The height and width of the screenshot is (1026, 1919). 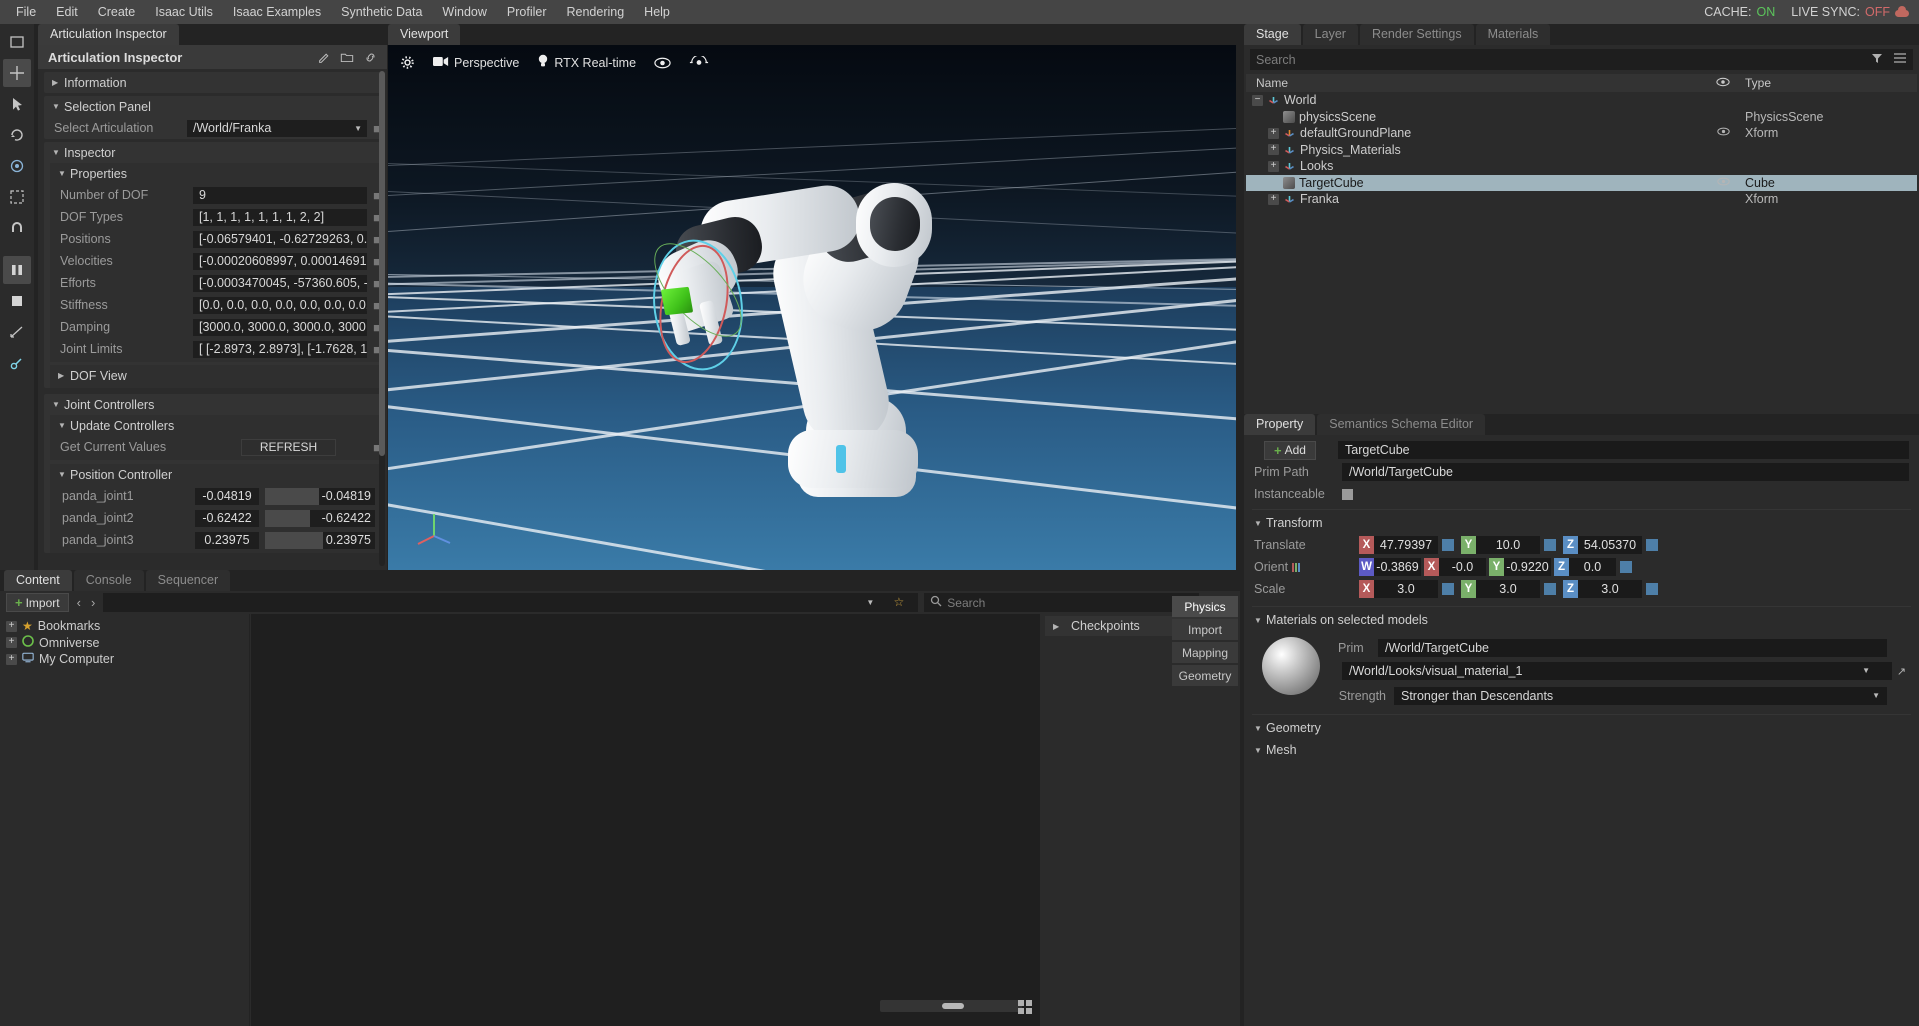 What do you see at coordinates (108, 580) in the screenshot?
I see `tab-console: Console` at bounding box center [108, 580].